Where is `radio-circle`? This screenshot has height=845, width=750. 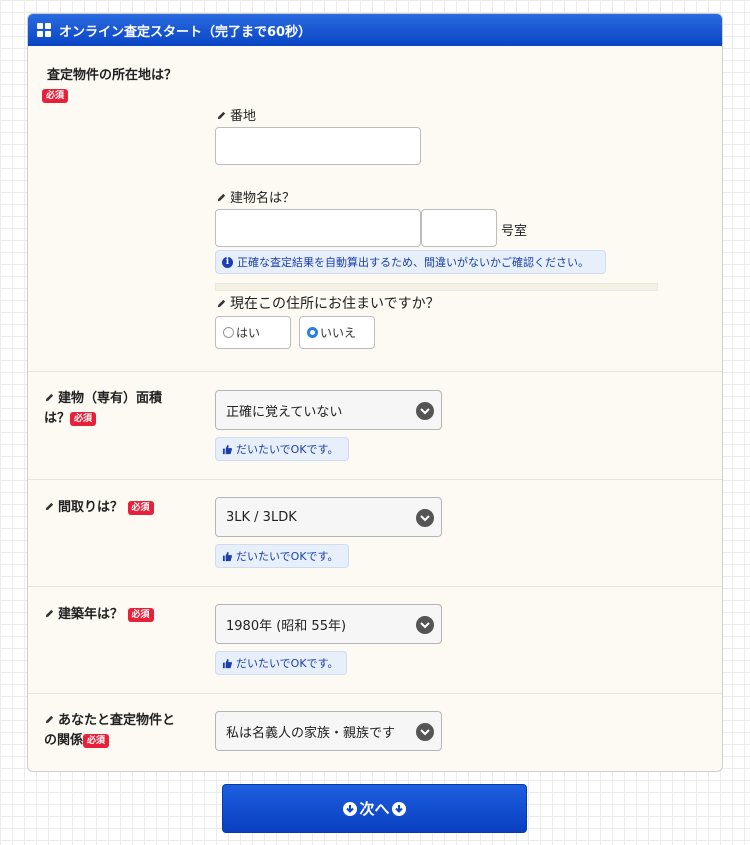 radio-circle is located at coordinates (228, 332).